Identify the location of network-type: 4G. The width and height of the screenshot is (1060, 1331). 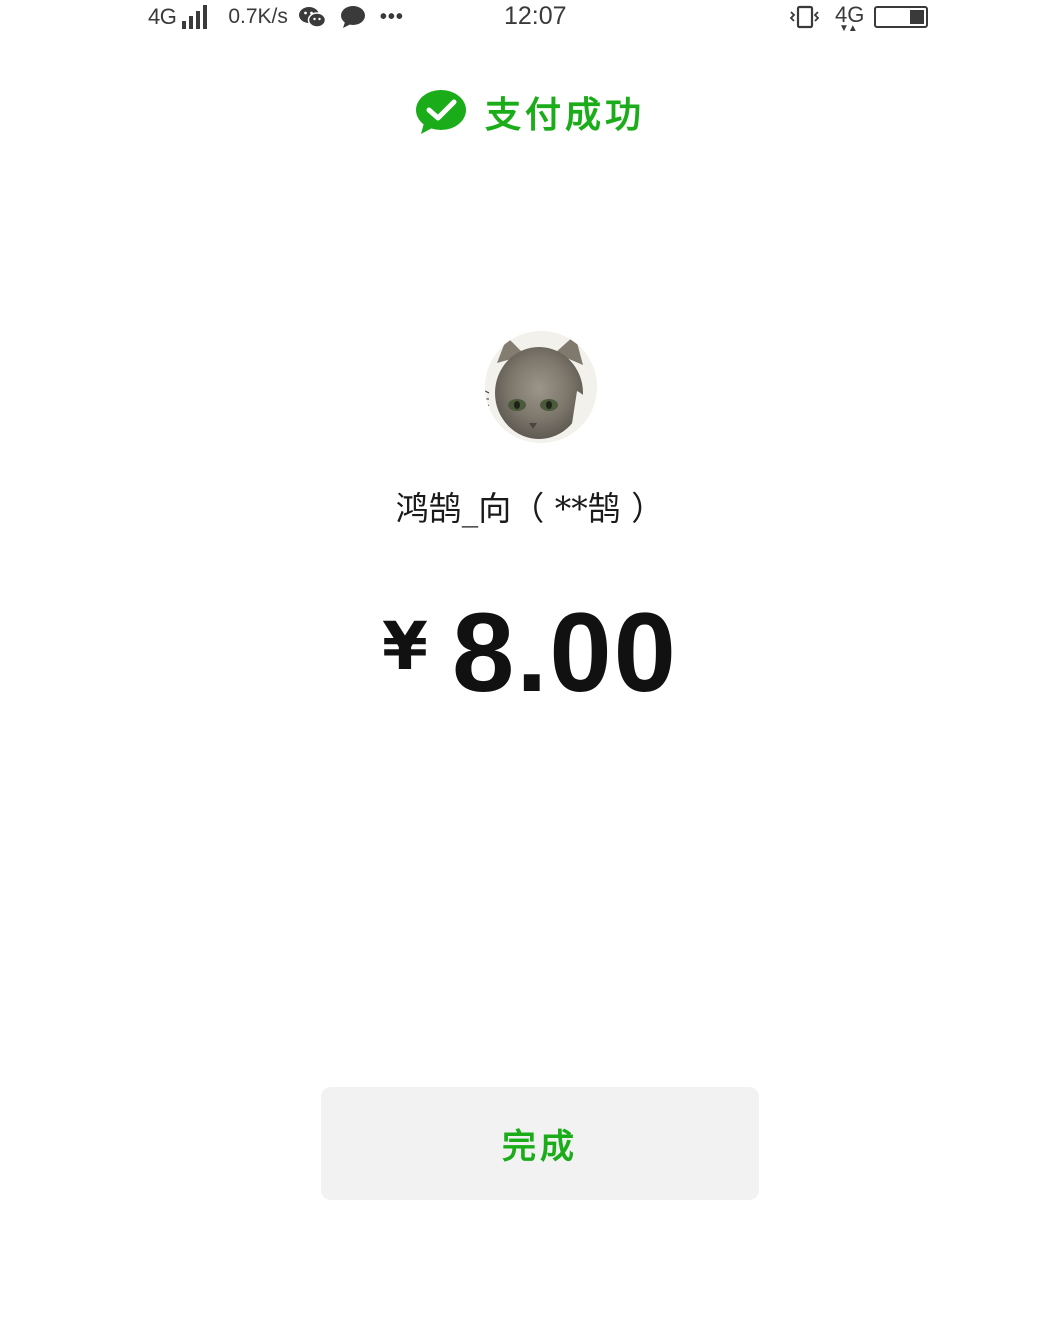
(162, 16).